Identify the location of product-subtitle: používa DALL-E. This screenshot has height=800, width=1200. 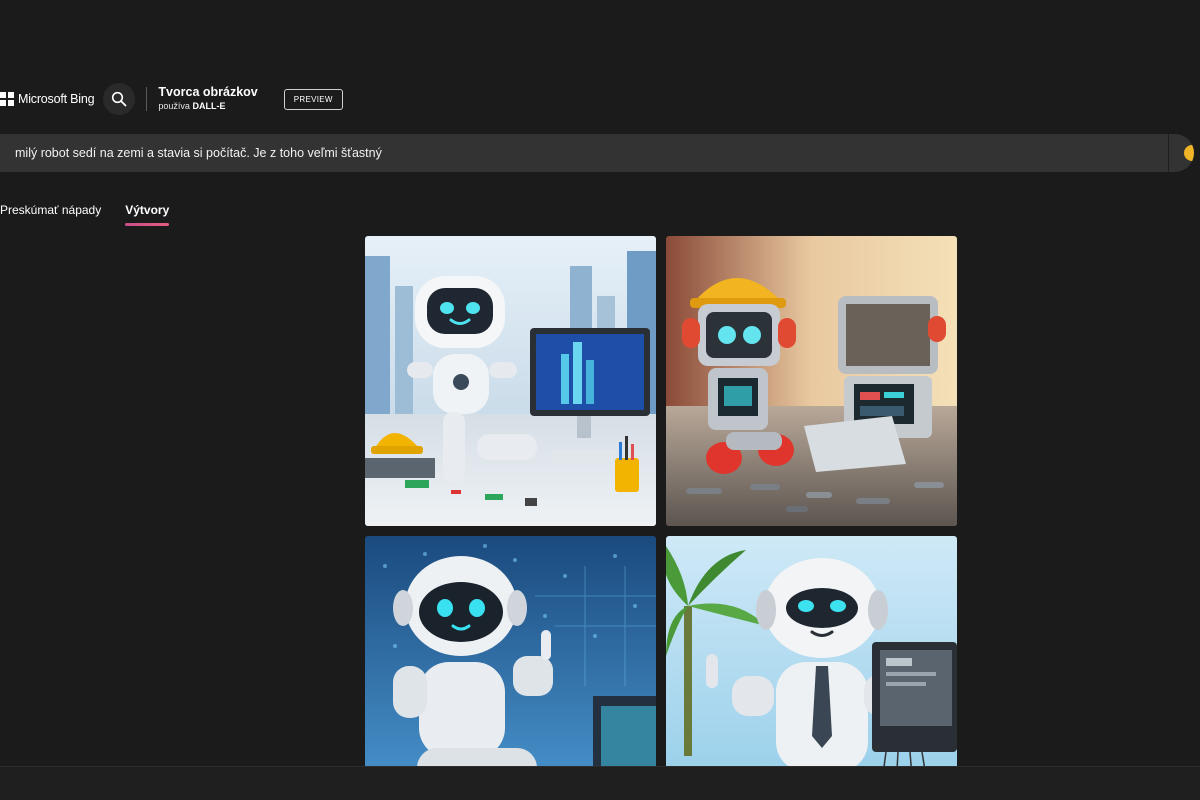
(207, 106).